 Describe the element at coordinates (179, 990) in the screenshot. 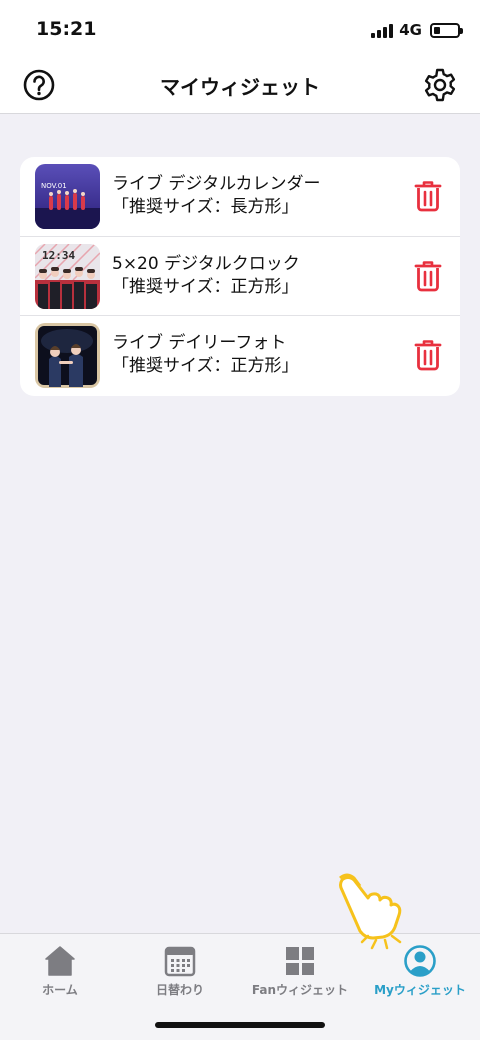

I see `tab-label: 日替わり` at that location.